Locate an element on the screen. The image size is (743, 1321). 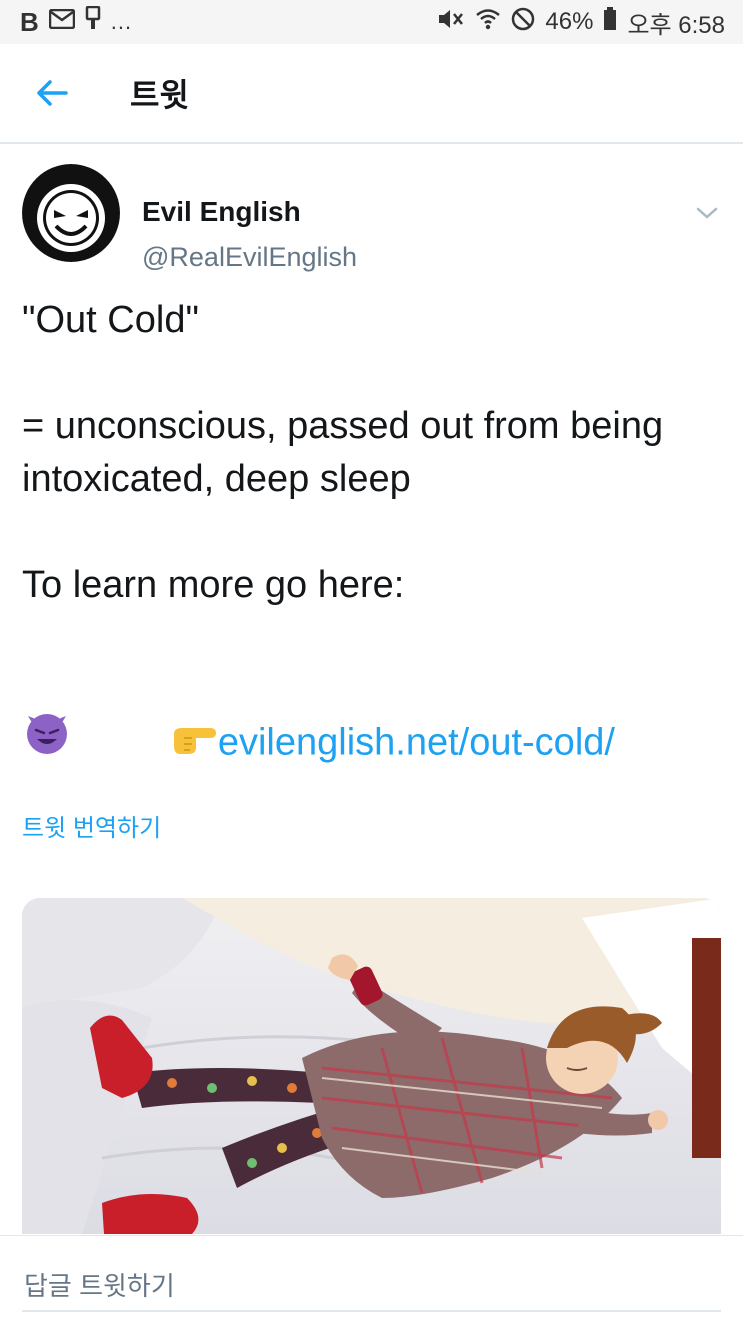
battery-percent: 46% is located at coordinates (569, 21).